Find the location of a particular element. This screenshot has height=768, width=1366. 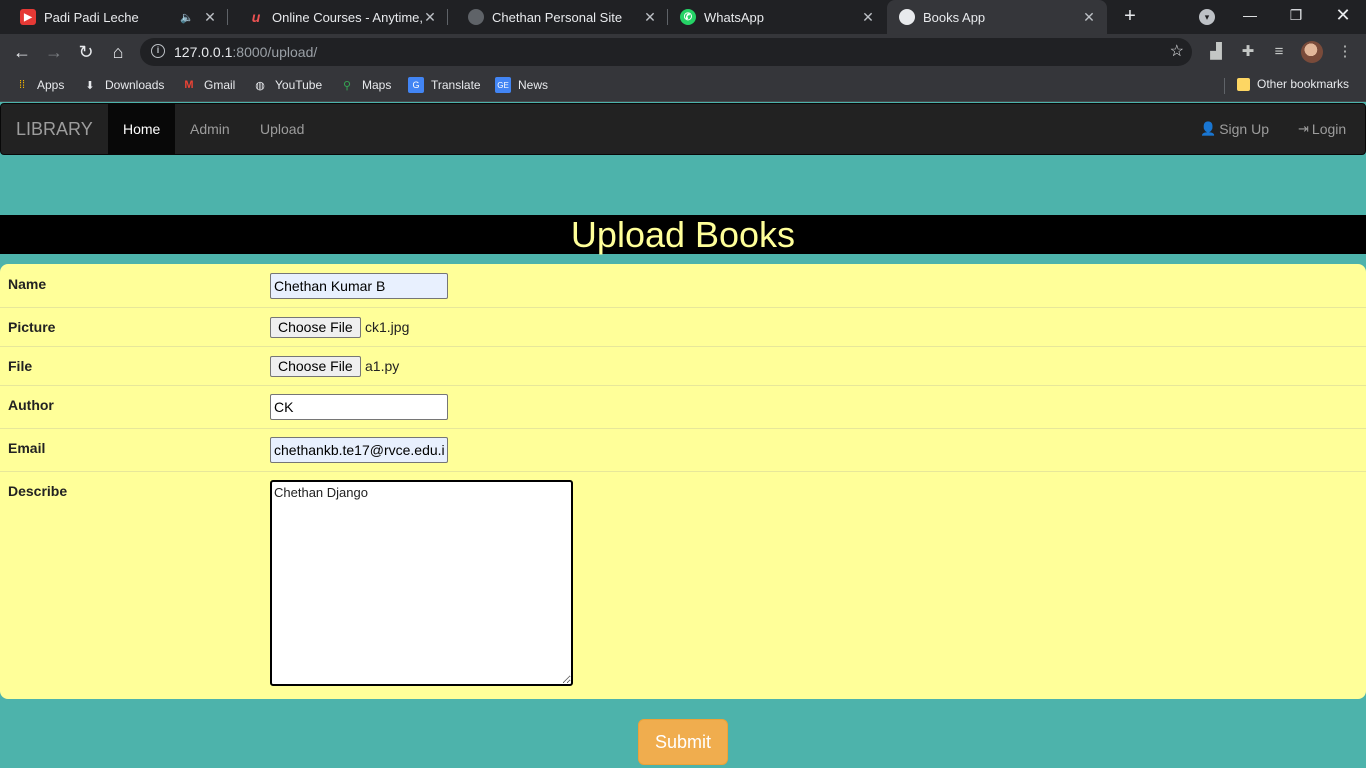

nav-signup-label: Sign Up is located at coordinates (1244, 129).